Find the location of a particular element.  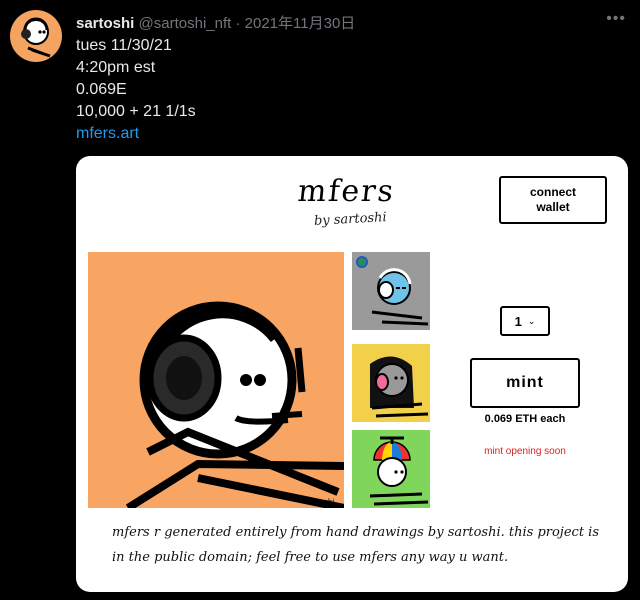

hero-signature: sartoshi is located at coordinates (320, 502).